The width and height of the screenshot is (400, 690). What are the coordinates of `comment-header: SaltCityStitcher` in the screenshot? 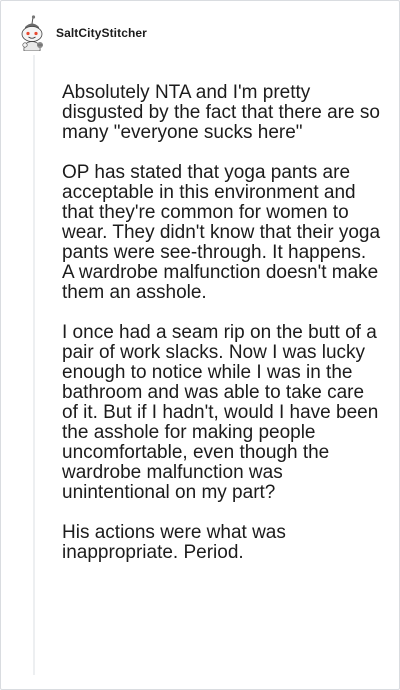 It's located at (82, 33).